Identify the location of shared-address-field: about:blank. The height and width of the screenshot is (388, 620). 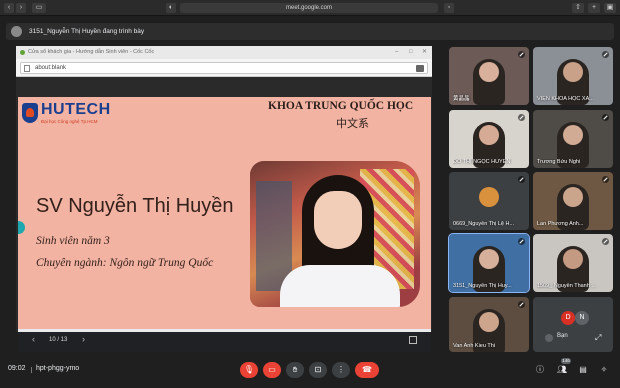
(224, 68).